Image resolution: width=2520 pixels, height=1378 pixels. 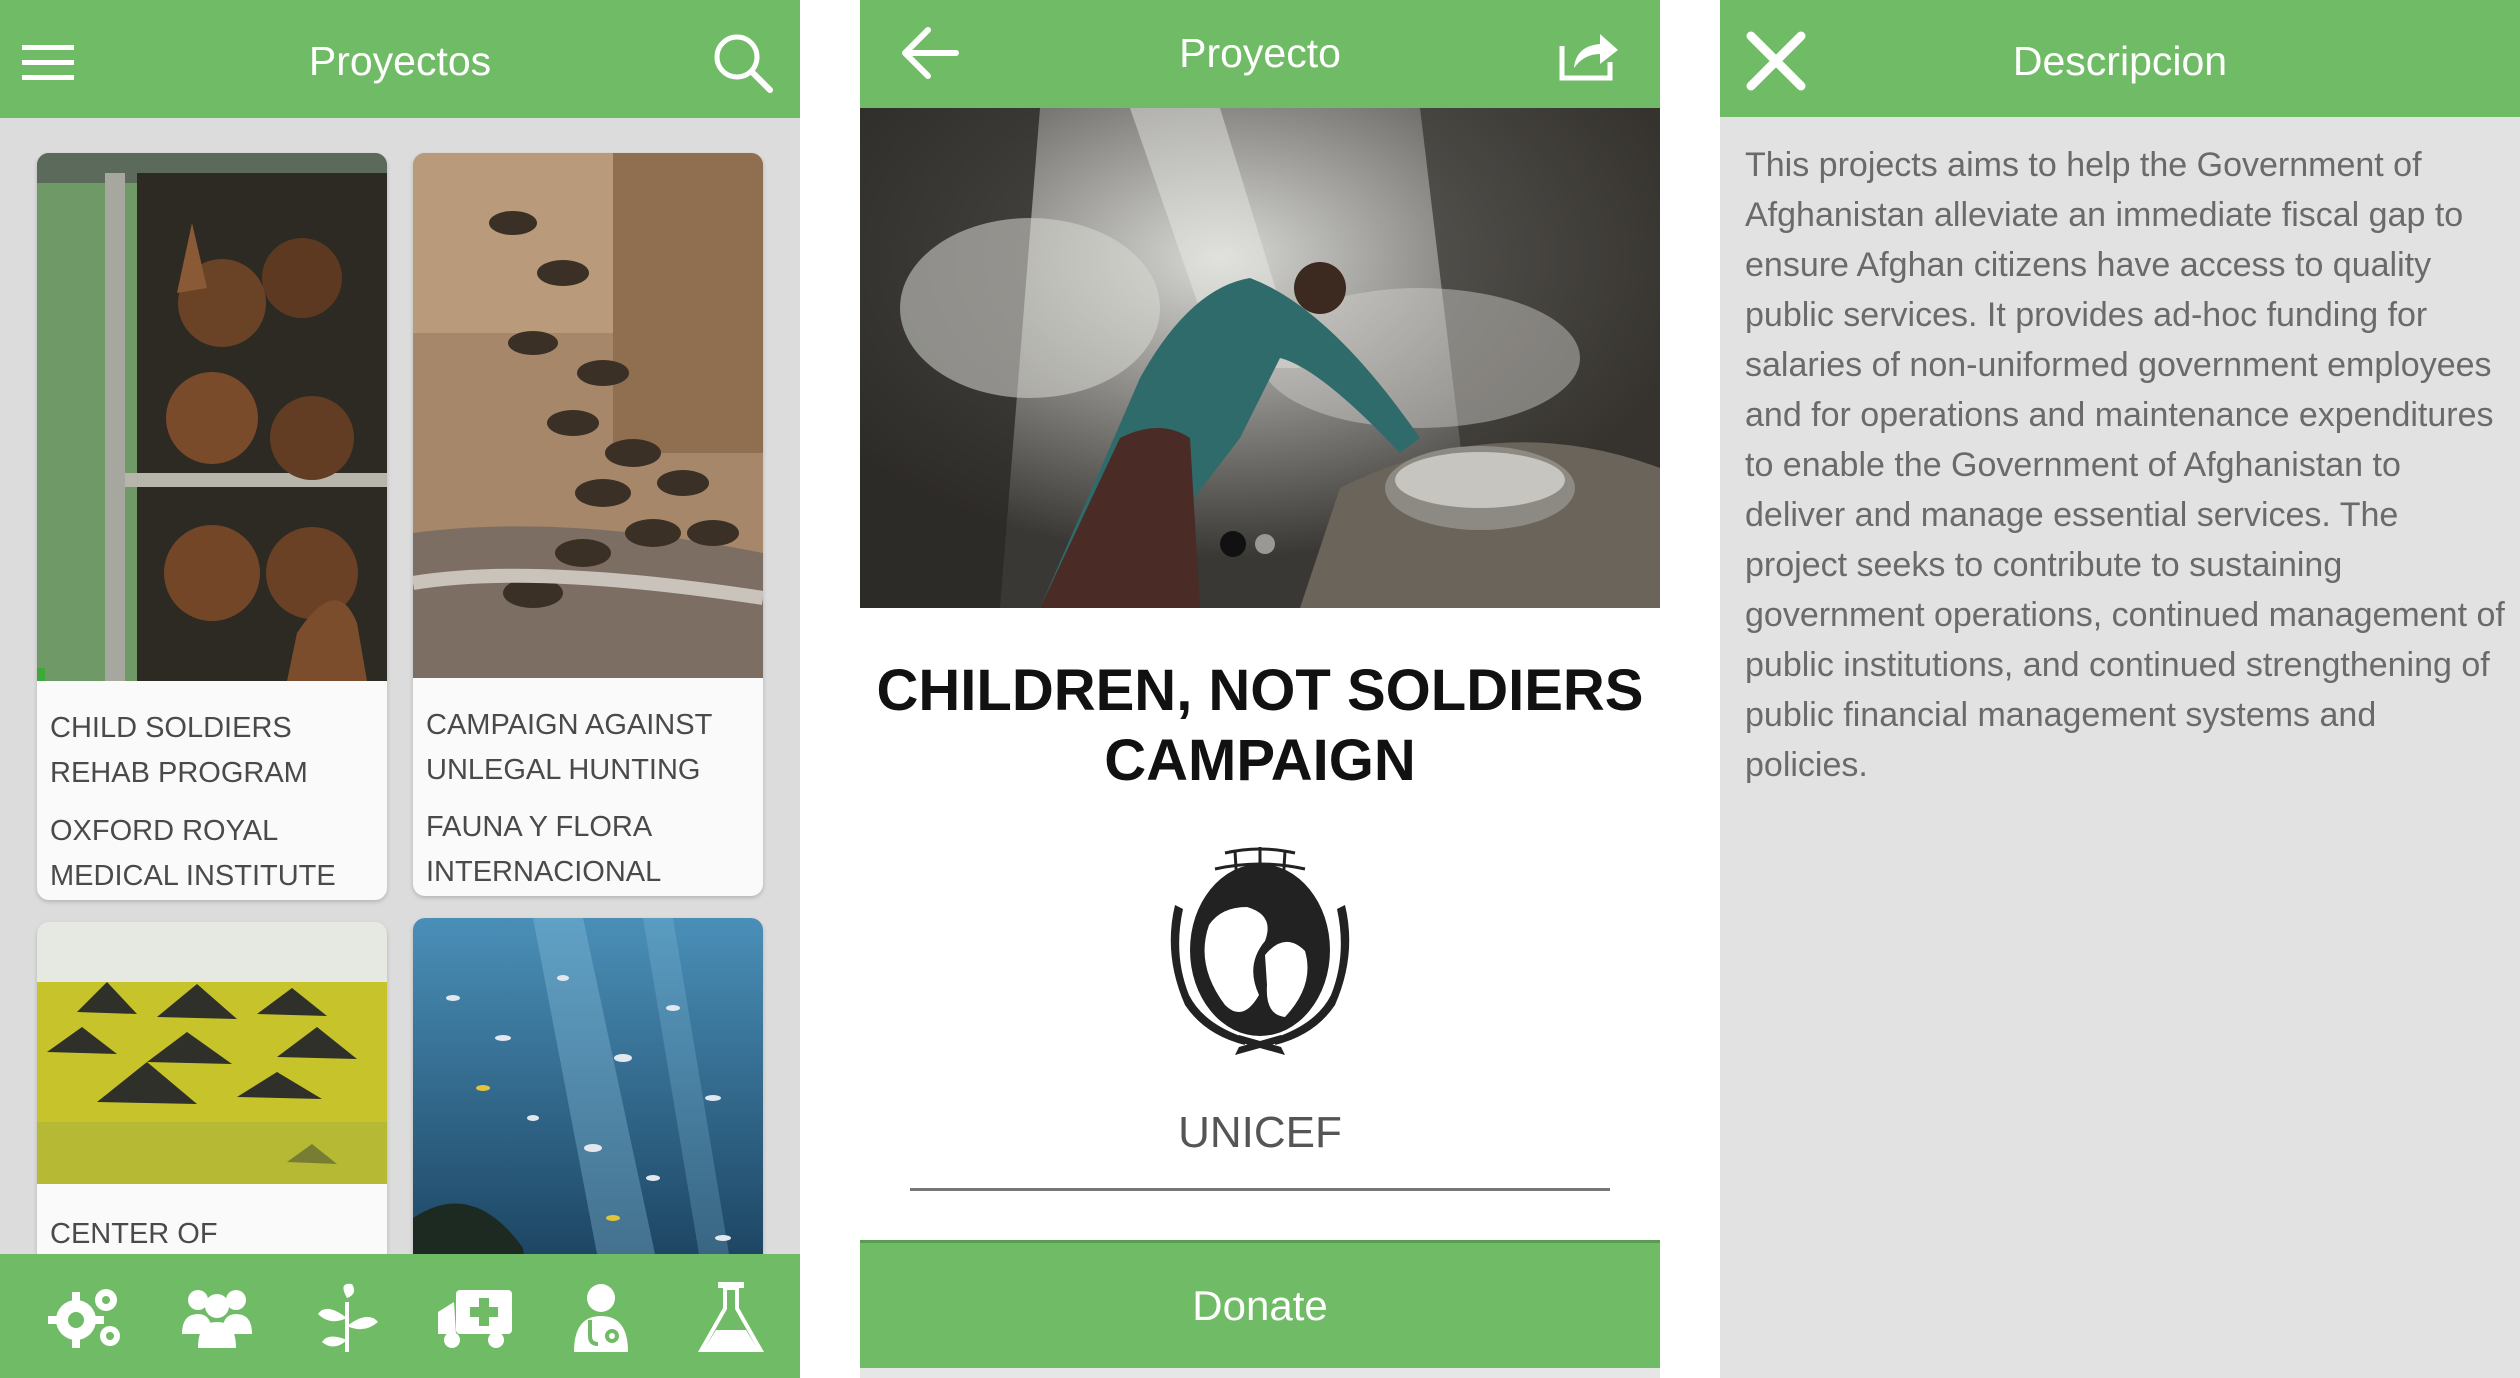 What do you see at coordinates (601, 1318) in the screenshot?
I see `doctor-icon` at bounding box center [601, 1318].